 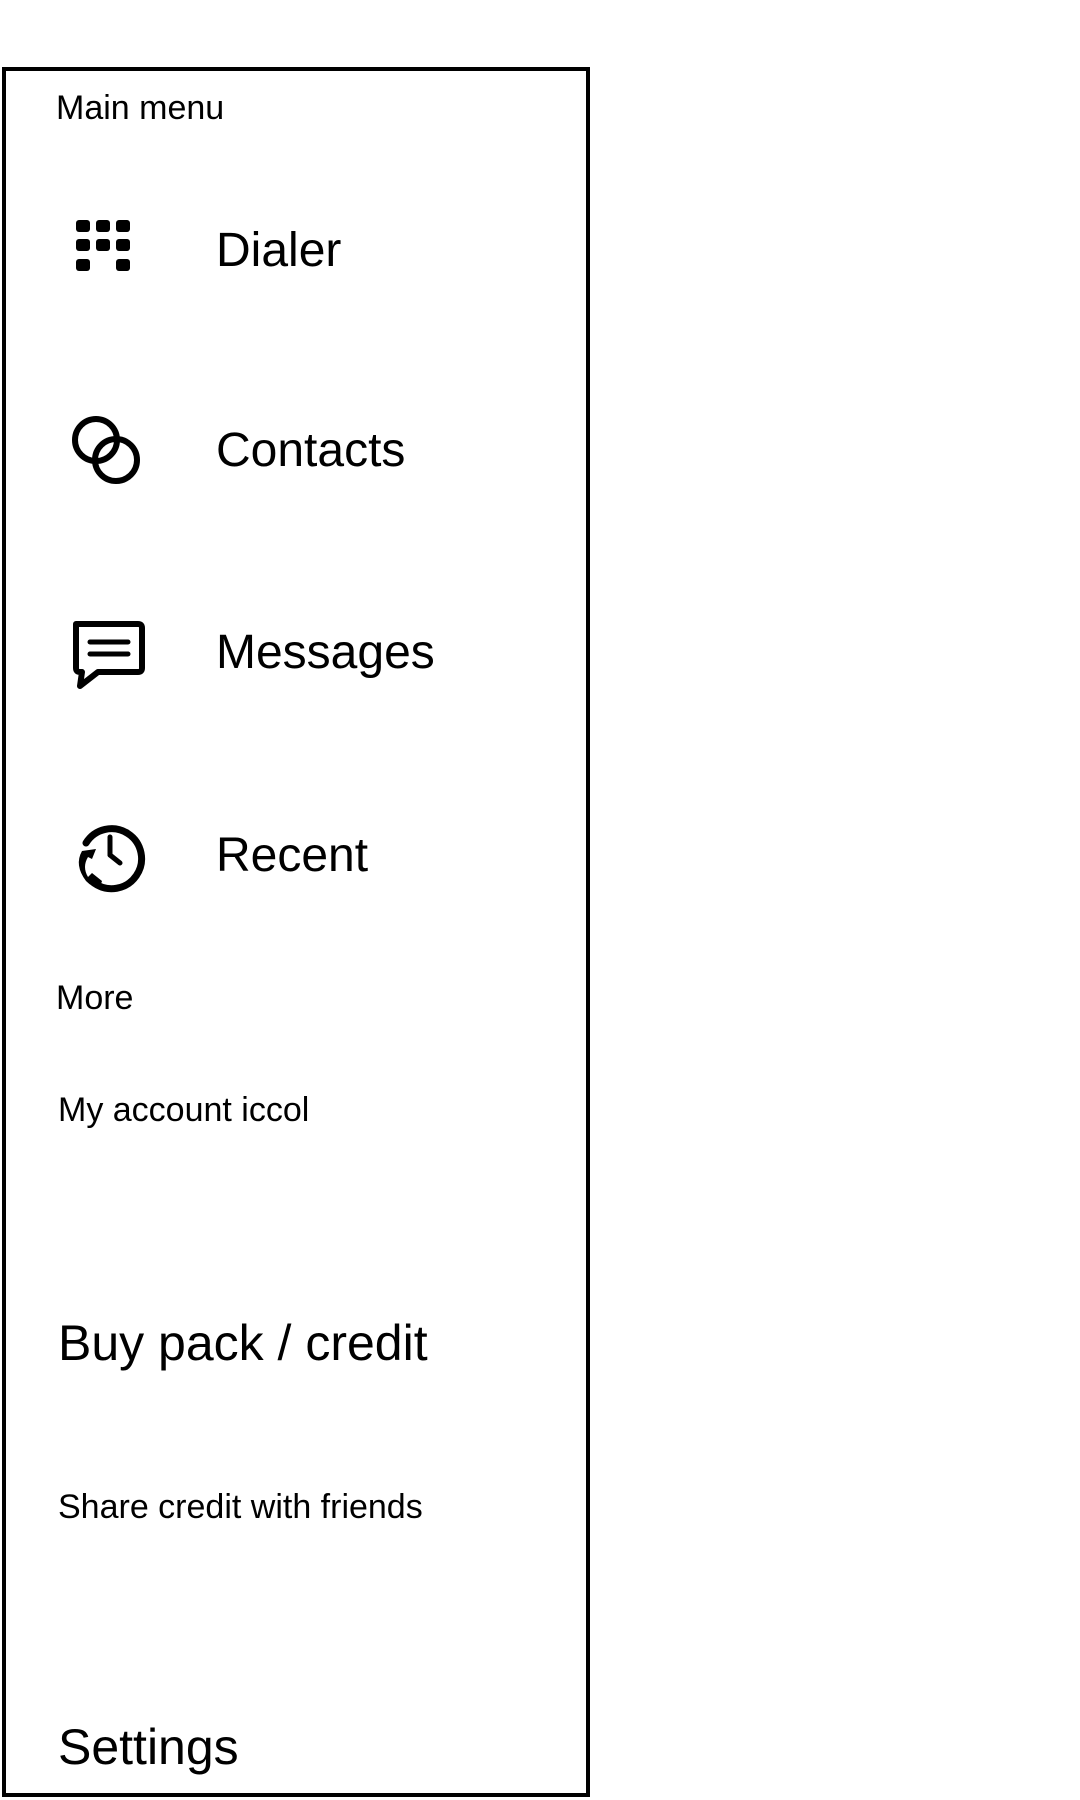 What do you see at coordinates (292, 855) in the screenshot?
I see `nav-label-recent: Recent` at bounding box center [292, 855].